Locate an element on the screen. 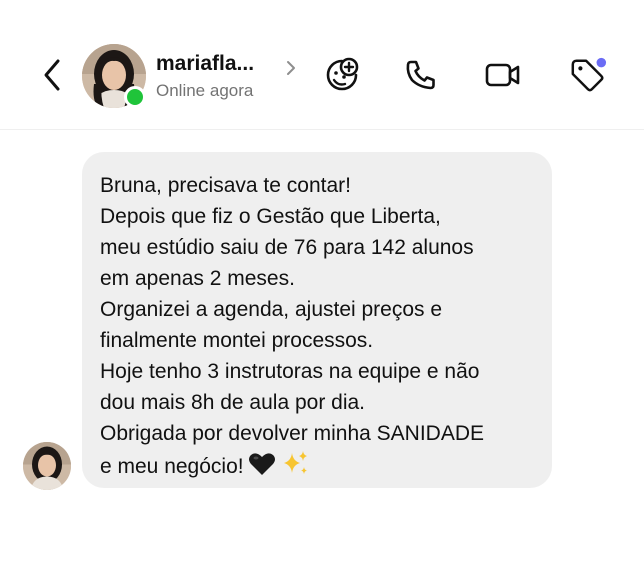  profile-chevron-icon is located at coordinates (291, 68).